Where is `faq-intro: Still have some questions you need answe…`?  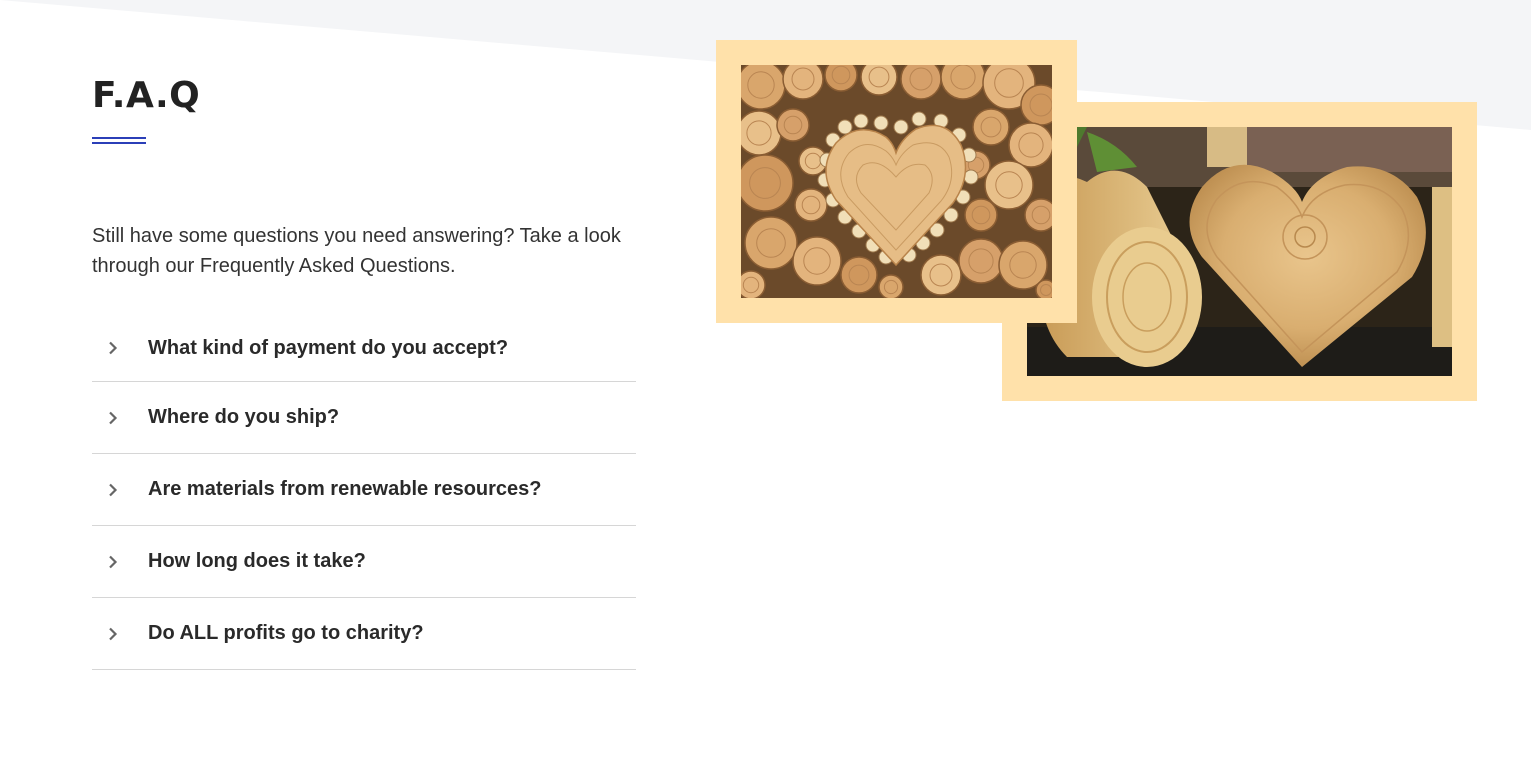 faq-intro: Still have some questions you need answe… is located at coordinates (356, 251).